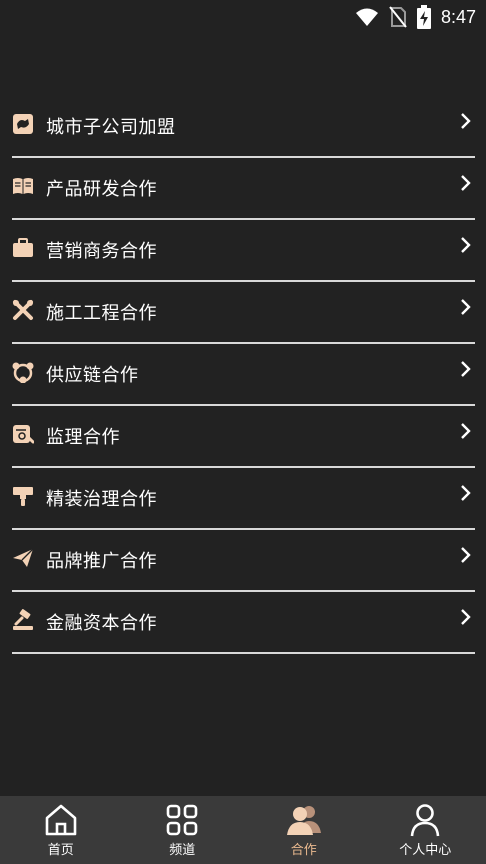 Image resolution: width=486 pixels, height=864 pixels. Describe the element at coordinates (458, 16) in the screenshot. I see `status-time: 8:47` at that location.